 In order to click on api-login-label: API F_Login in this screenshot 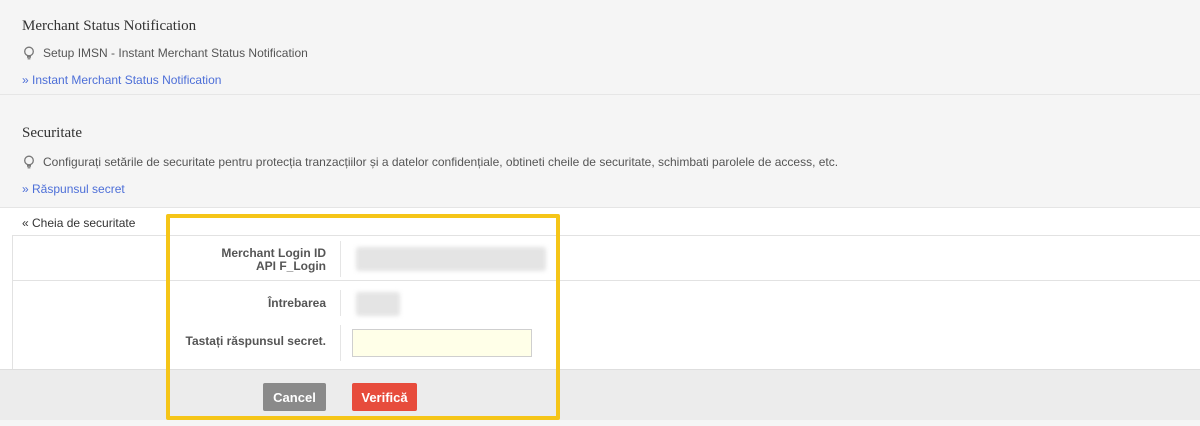, I will do `click(291, 266)`.